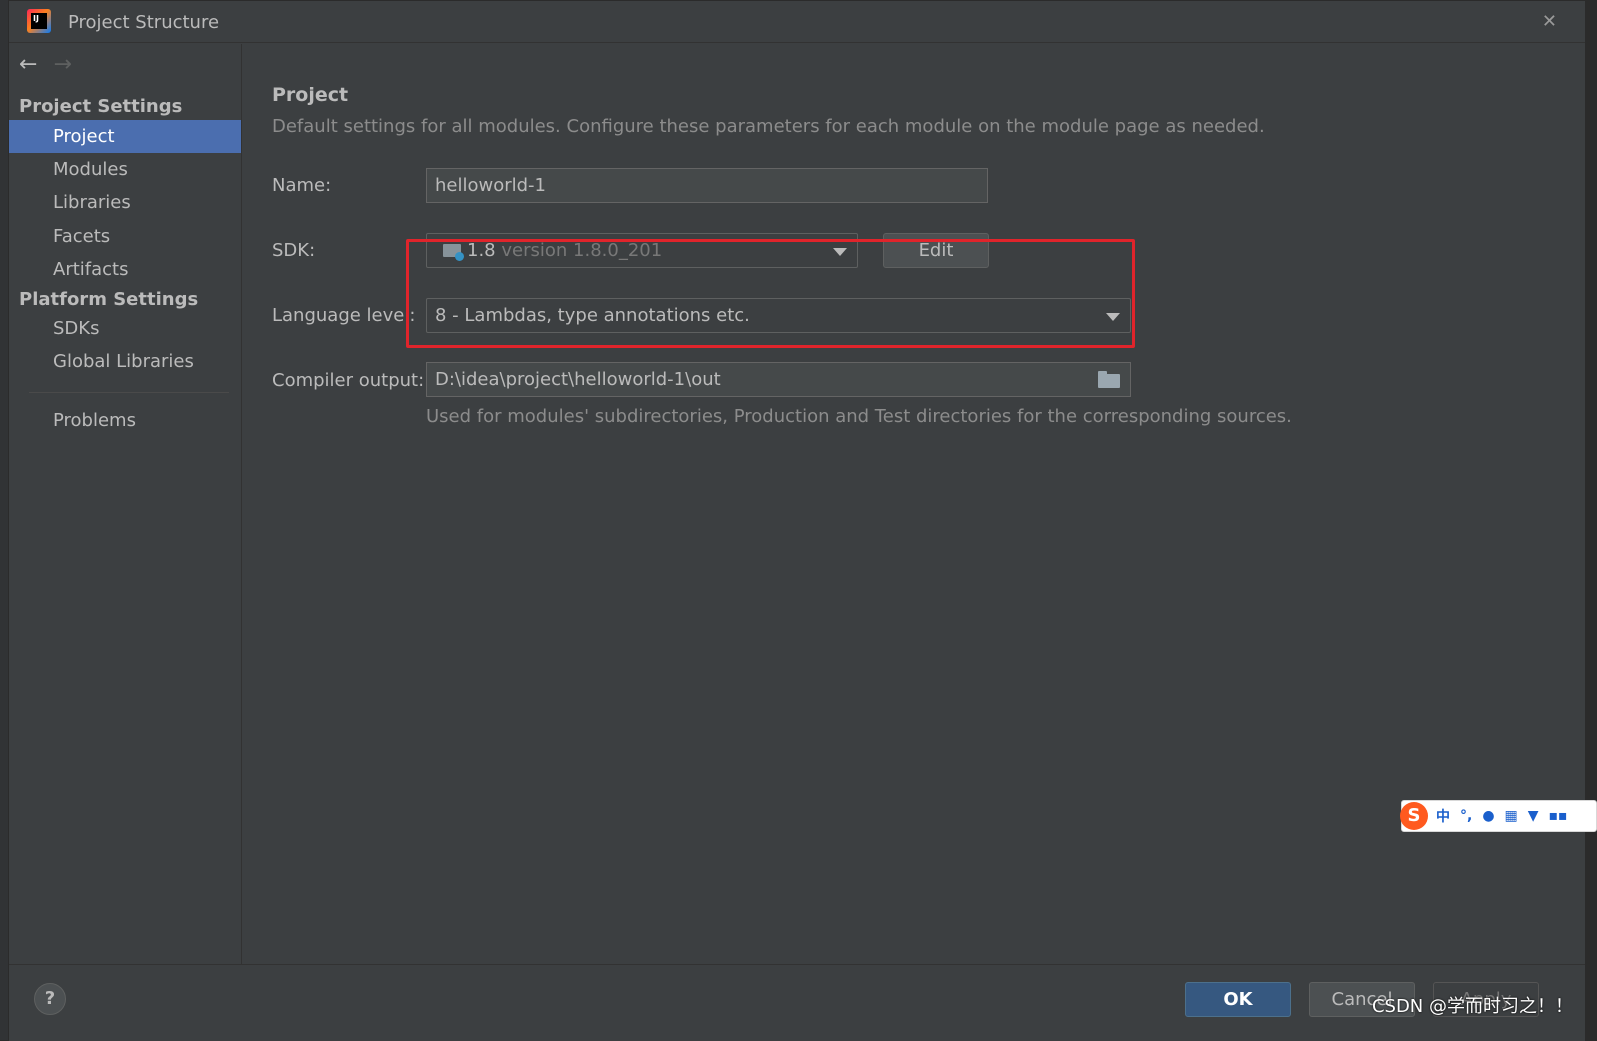 The image size is (1597, 1041). I want to click on section-header-platform-settings: Platform Settings, so click(109, 299).